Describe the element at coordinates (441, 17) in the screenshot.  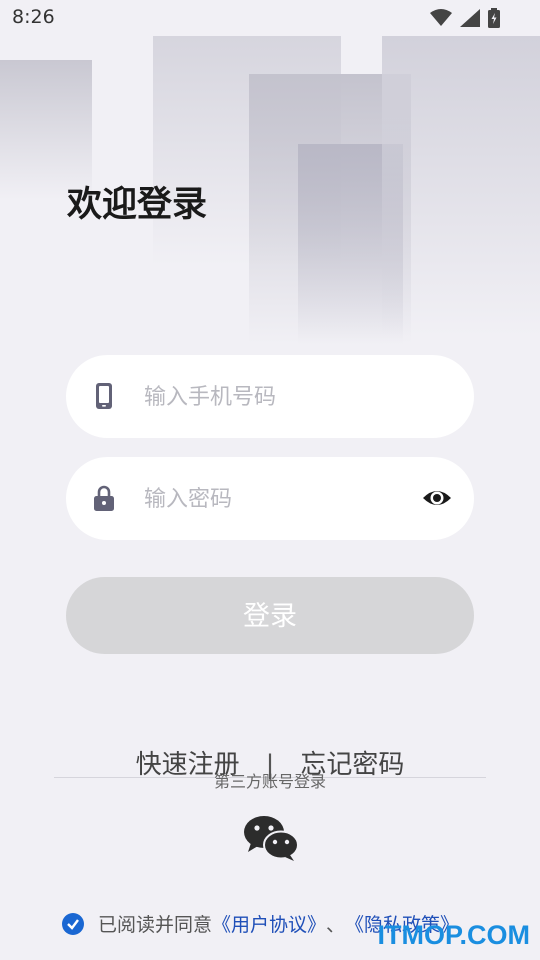
I see `wifi-icon` at that location.